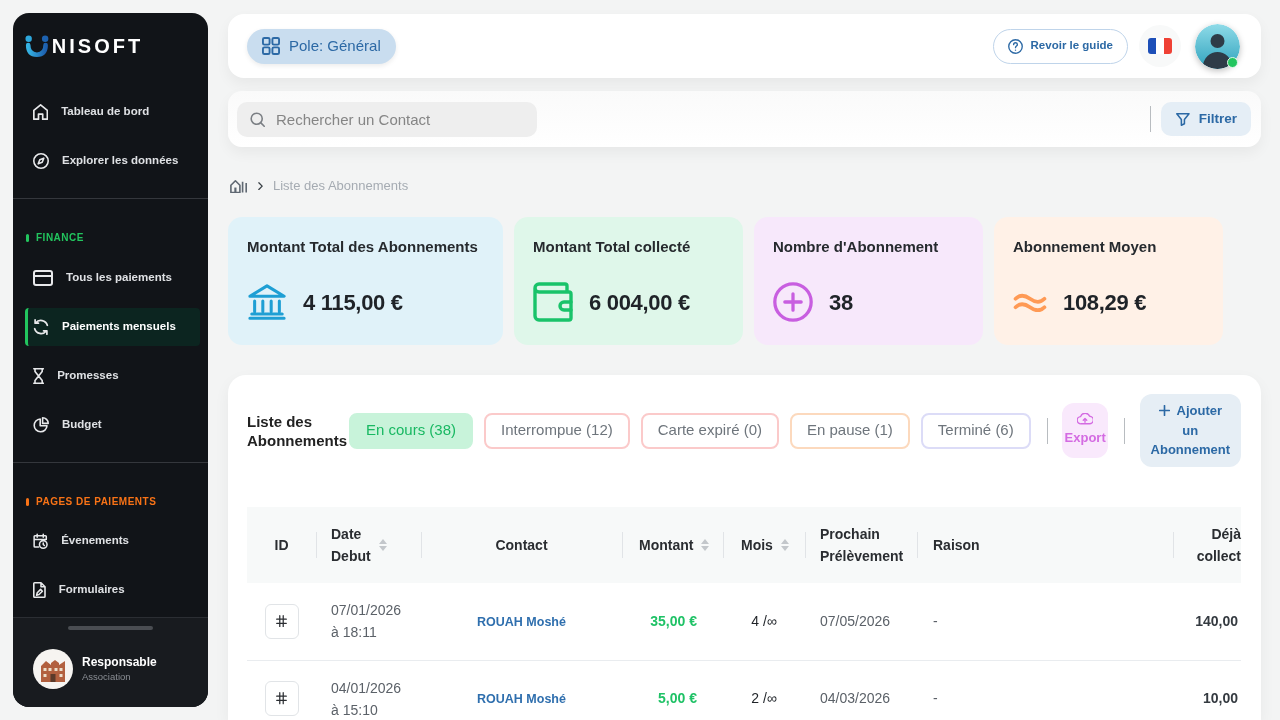 Image resolution: width=1280 pixels, height=720 pixels. Describe the element at coordinates (1220, 698) in the screenshot. I see `collected-amount: 10,00` at that location.